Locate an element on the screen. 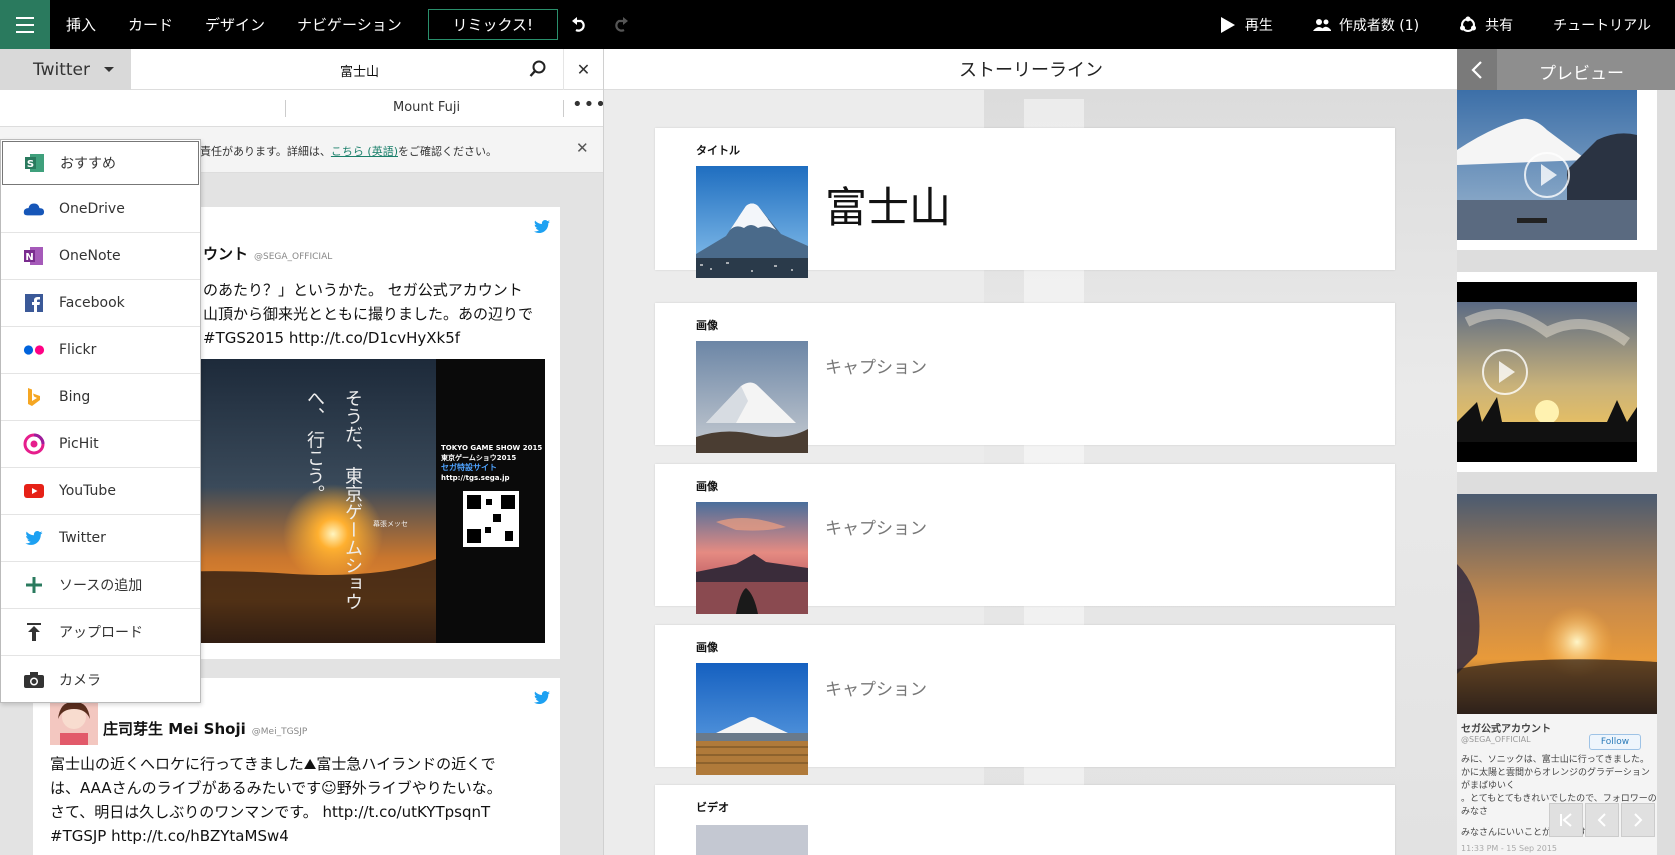 The image size is (1675, 855). pichit-icon is located at coordinates (34, 444).